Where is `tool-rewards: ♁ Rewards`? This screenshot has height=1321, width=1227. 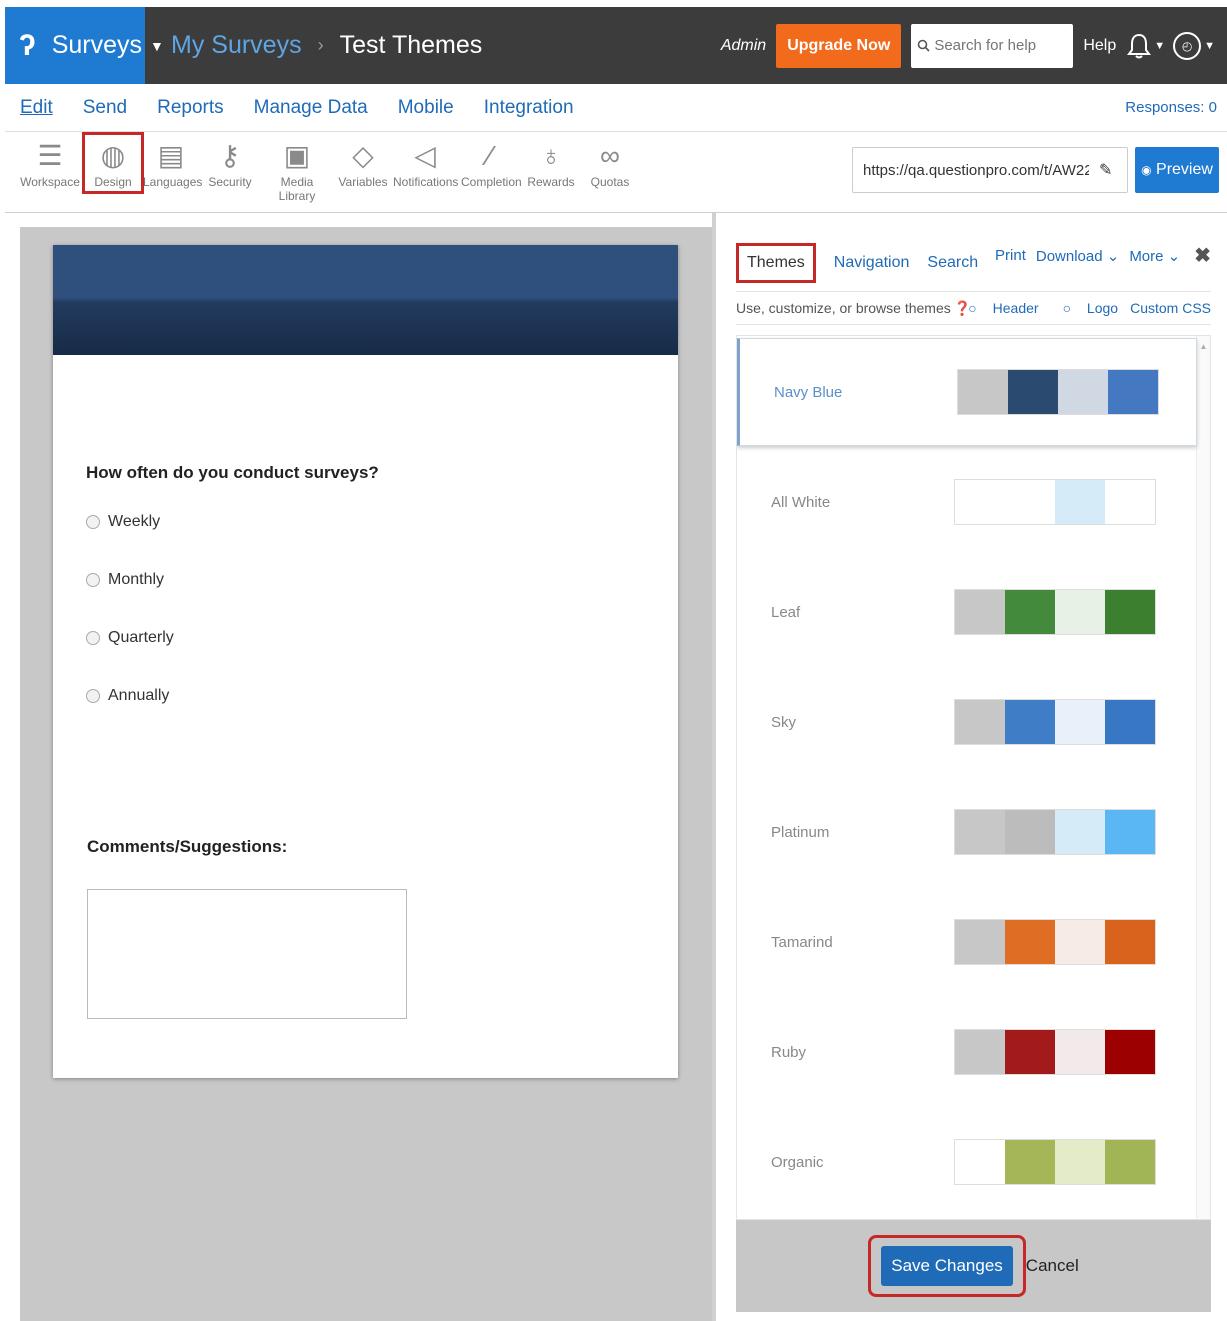 tool-rewards: ♁ Rewards is located at coordinates (551, 163).